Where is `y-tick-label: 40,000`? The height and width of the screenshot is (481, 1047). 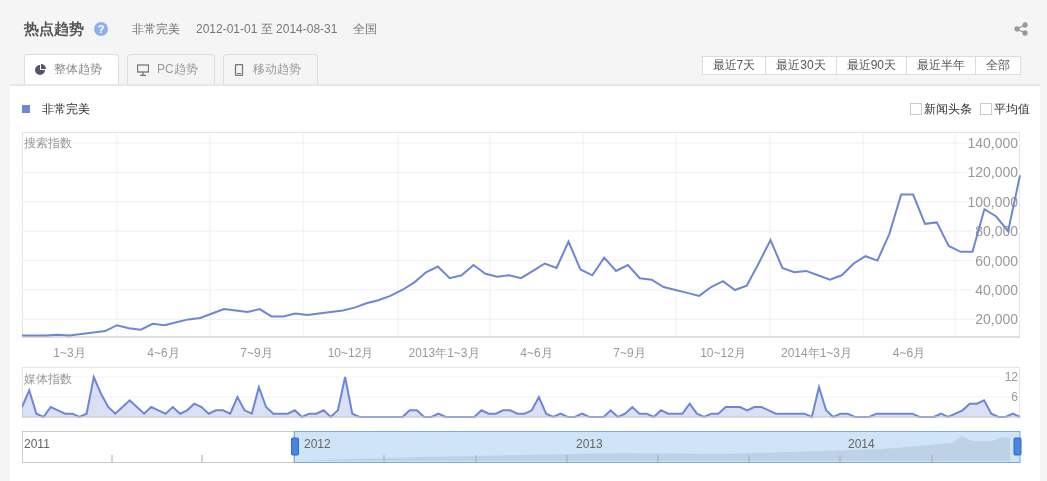
y-tick-label: 40,000 is located at coordinates (996, 289).